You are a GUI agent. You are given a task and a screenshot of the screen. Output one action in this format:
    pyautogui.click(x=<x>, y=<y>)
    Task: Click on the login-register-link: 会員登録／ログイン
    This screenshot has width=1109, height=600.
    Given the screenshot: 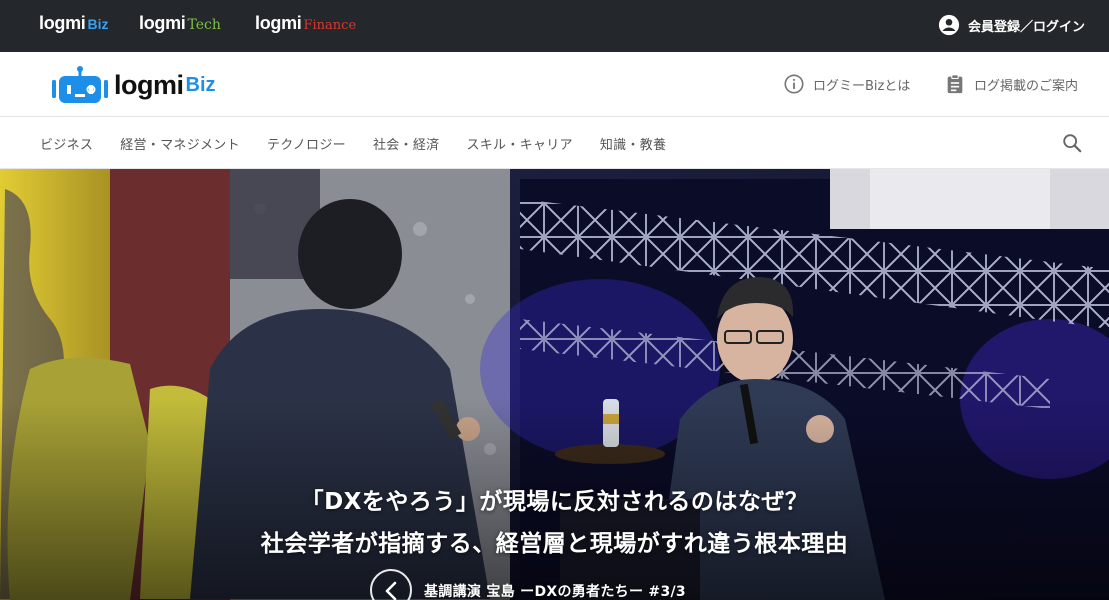 What is the action you would take?
    pyautogui.click(x=1011, y=25)
    